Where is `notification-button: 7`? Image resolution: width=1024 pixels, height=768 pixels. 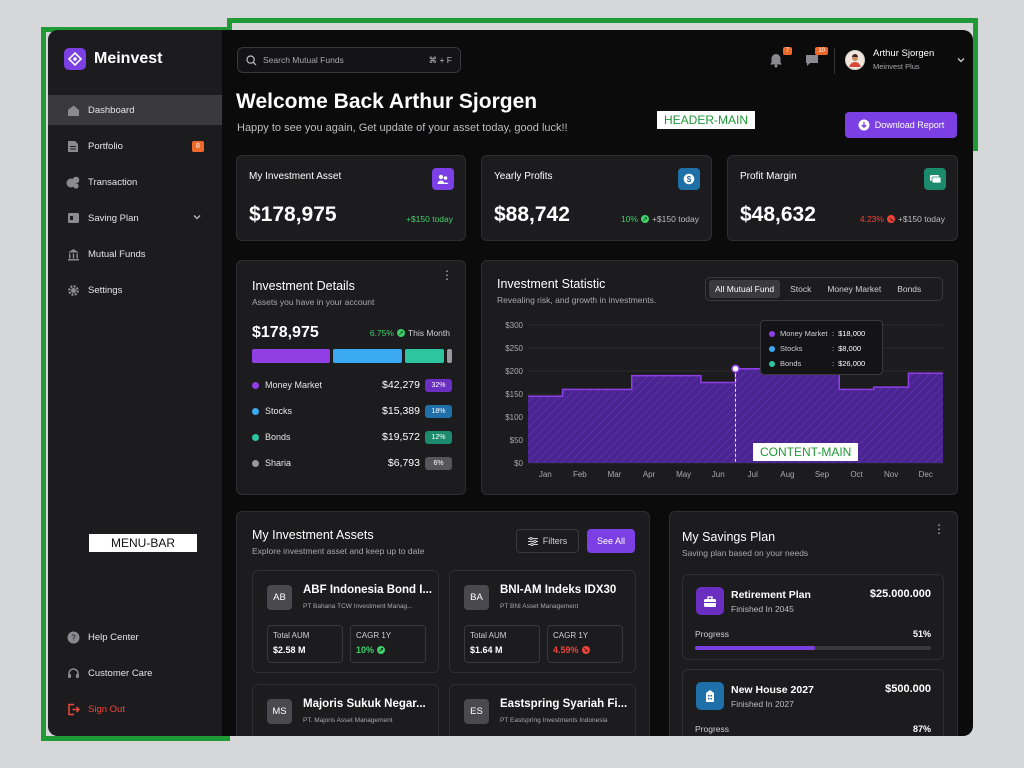 notification-button: 7 is located at coordinates (780, 58).